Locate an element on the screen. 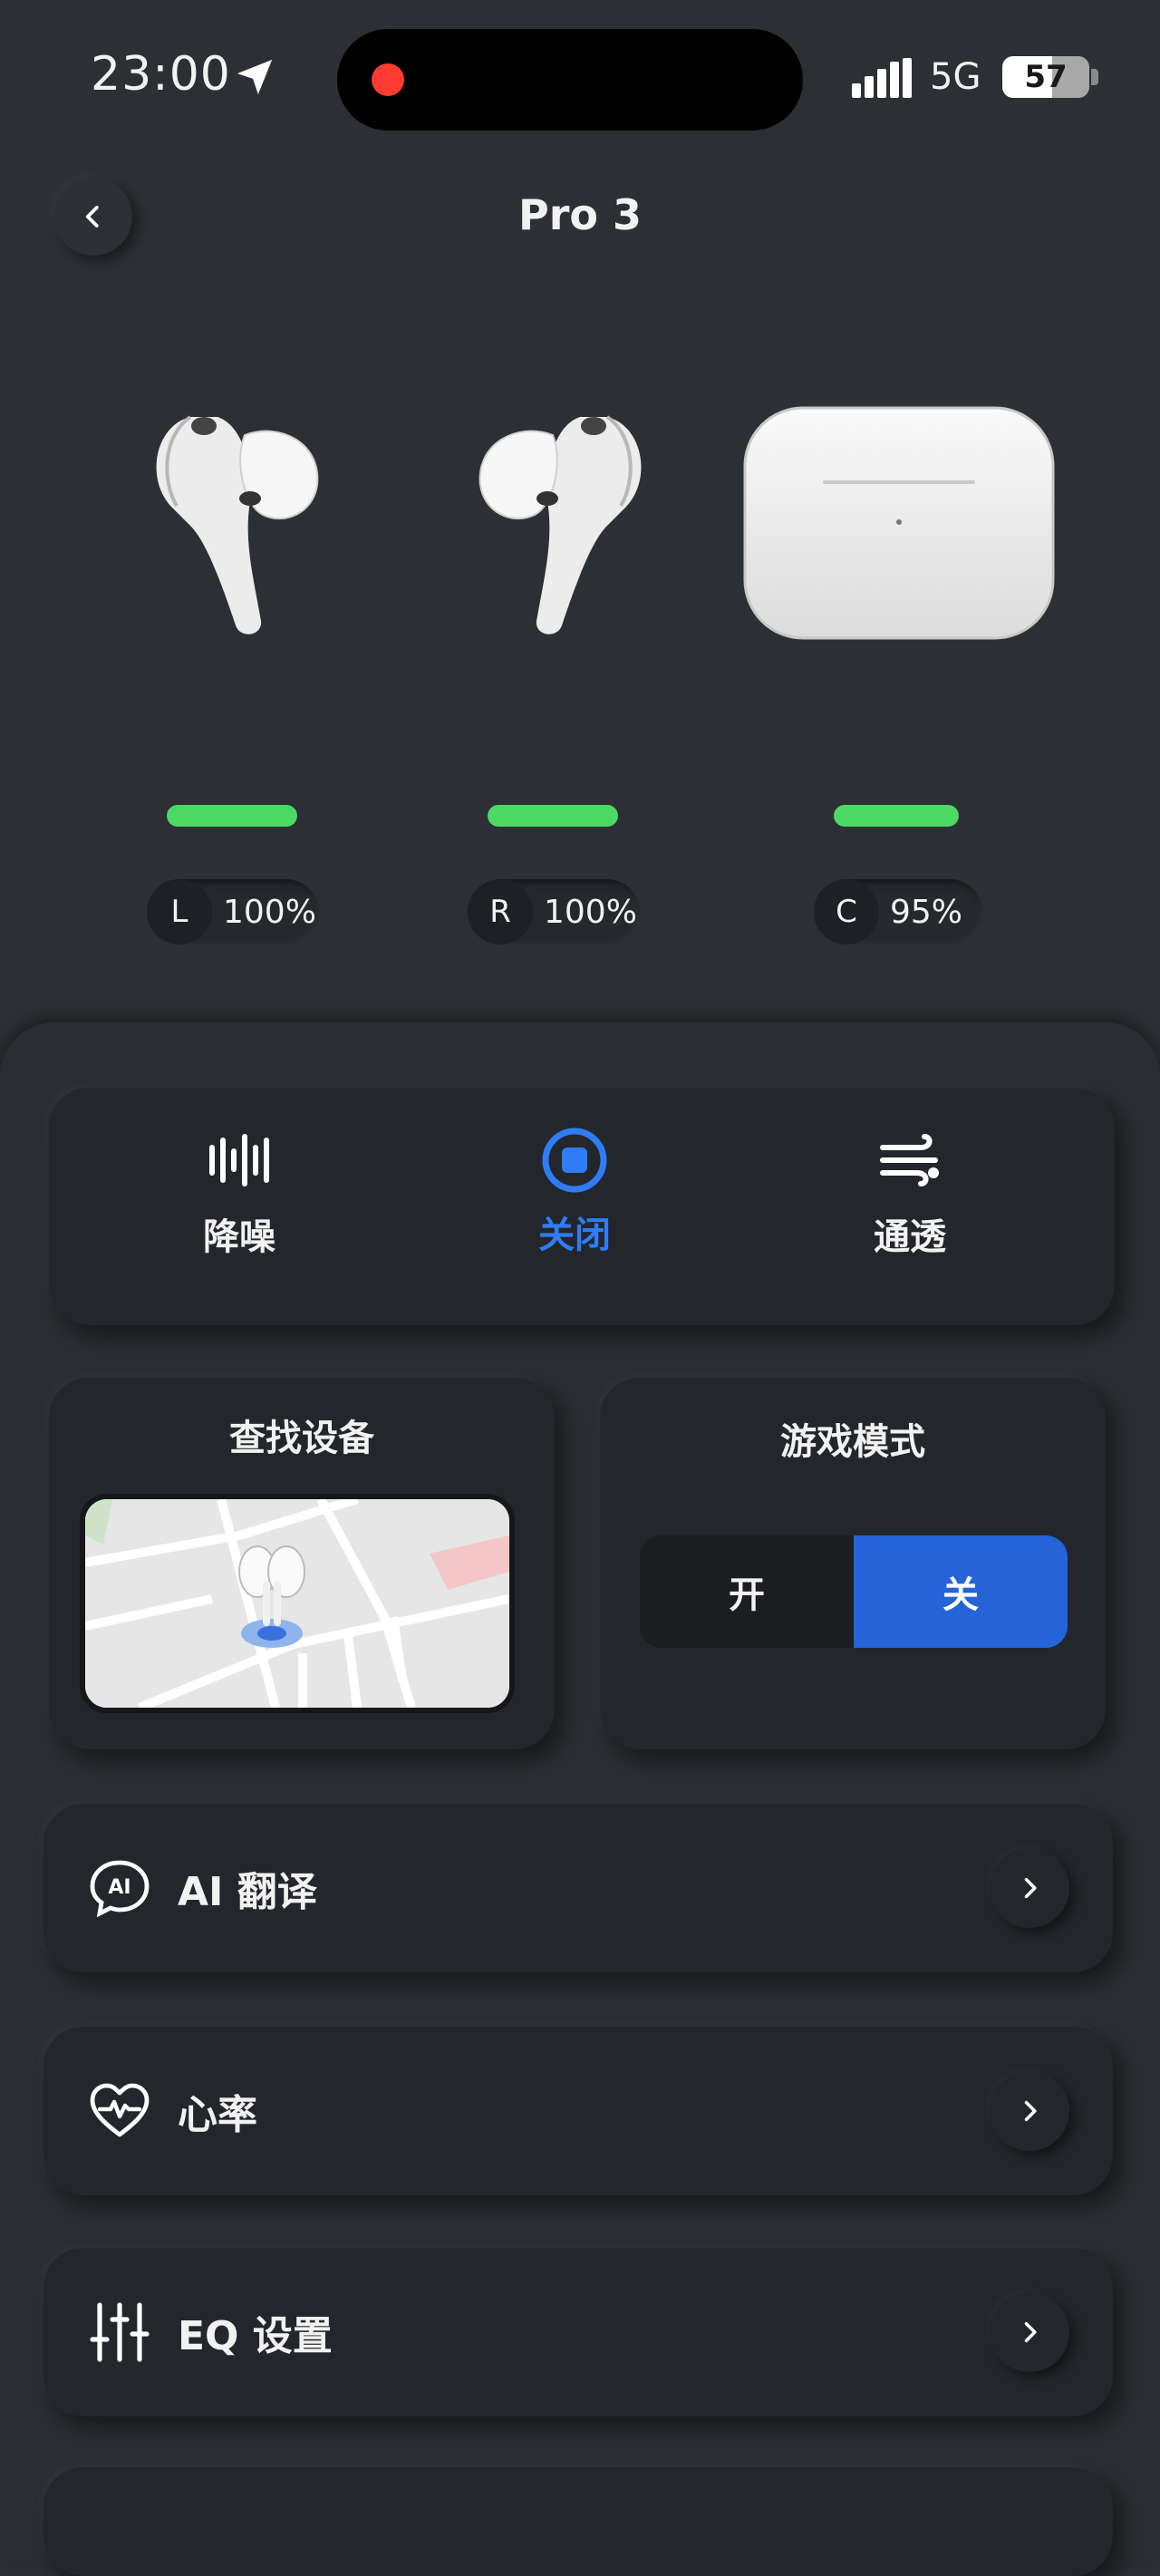 The image size is (1160, 2576). menu-row-label: EQ 设置 is located at coordinates (255, 2336).